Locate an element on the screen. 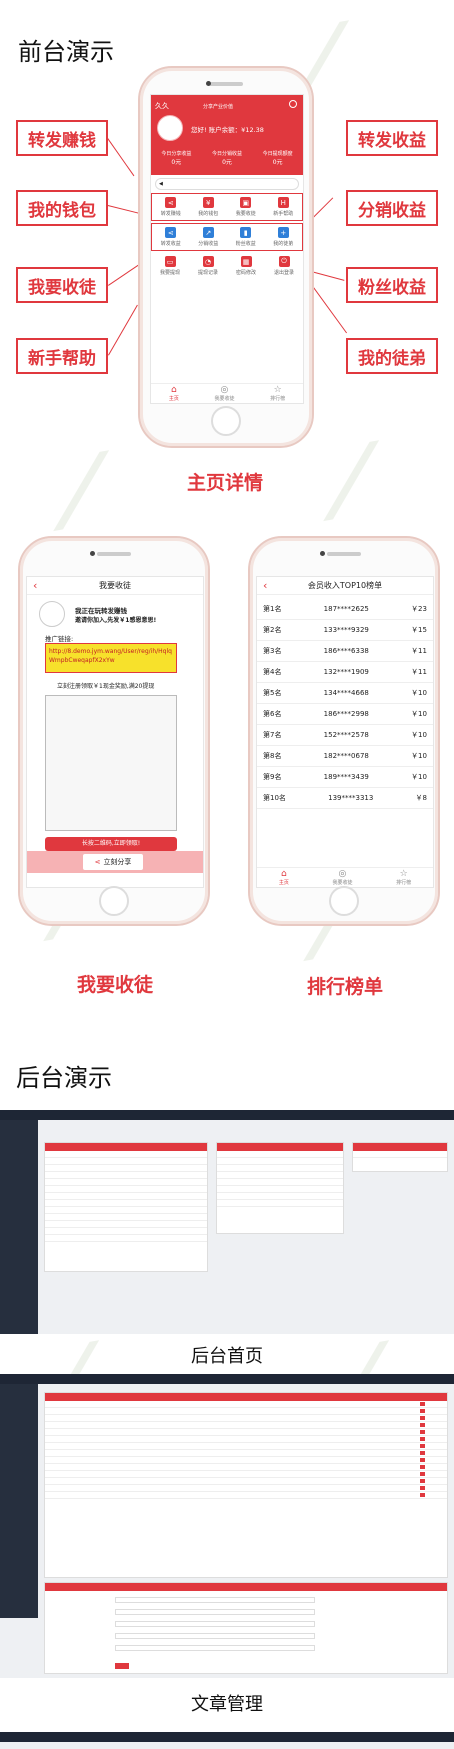 The height and width of the screenshot is (1749, 454). rank-amount: ￥23 is located at coordinates (419, 609).